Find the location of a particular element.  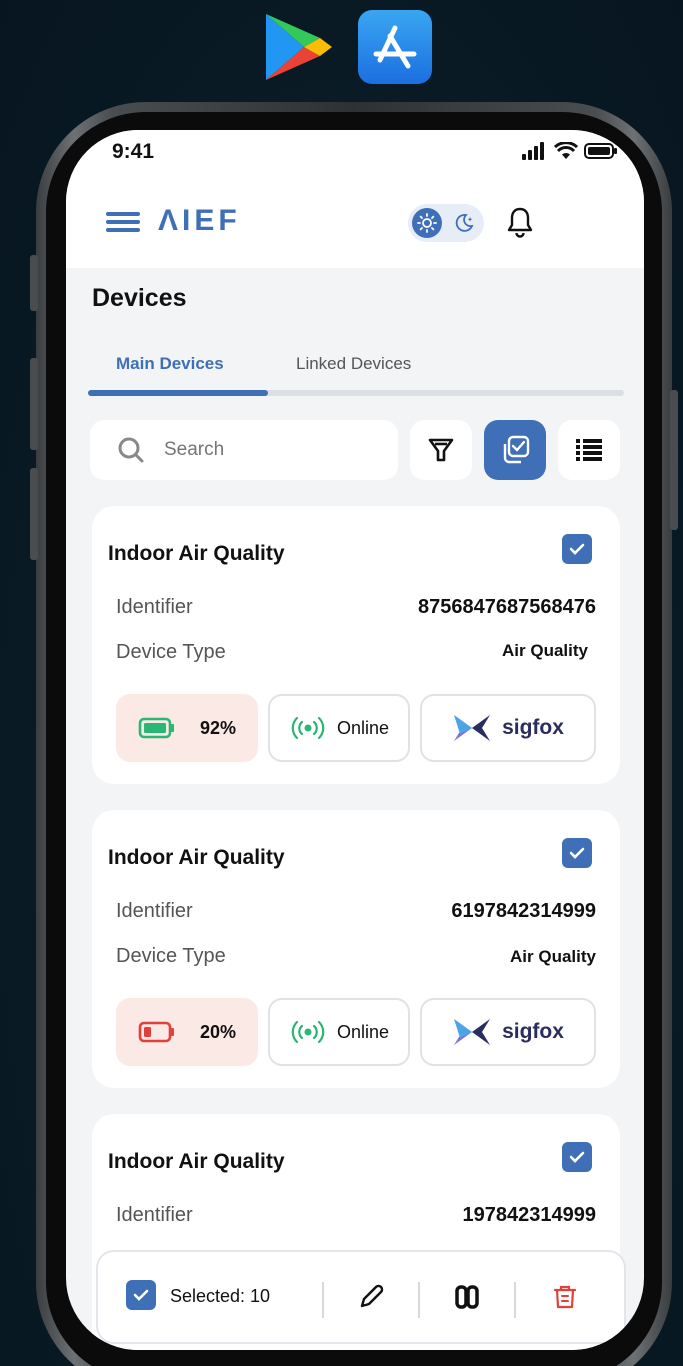

status-icons is located at coordinates (570, 151).